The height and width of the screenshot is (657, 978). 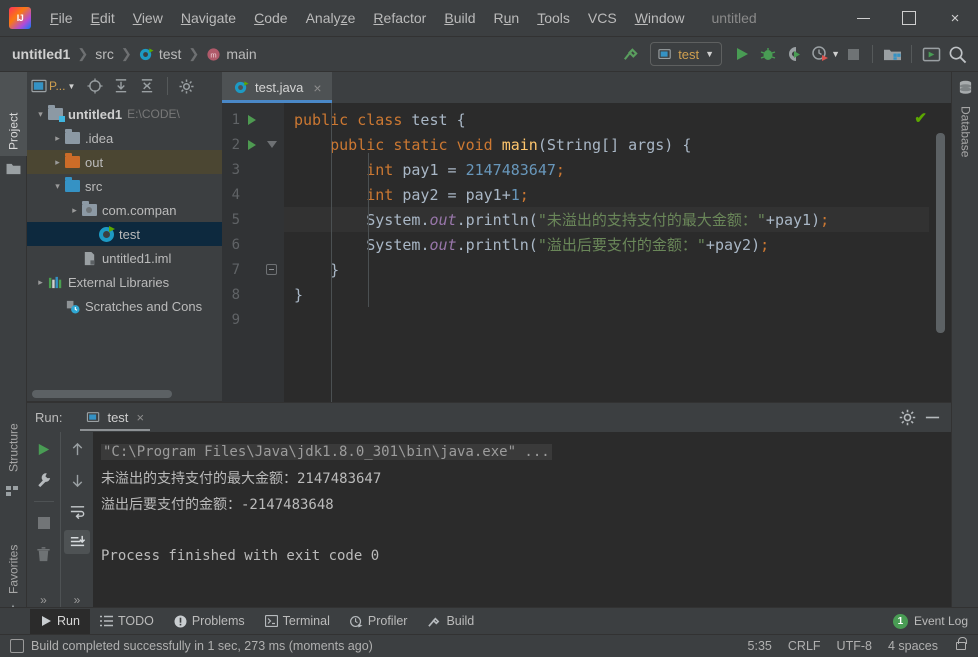 What do you see at coordinates (553, 18) in the screenshot?
I see `menu-item-tools: Tools` at bounding box center [553, 18].